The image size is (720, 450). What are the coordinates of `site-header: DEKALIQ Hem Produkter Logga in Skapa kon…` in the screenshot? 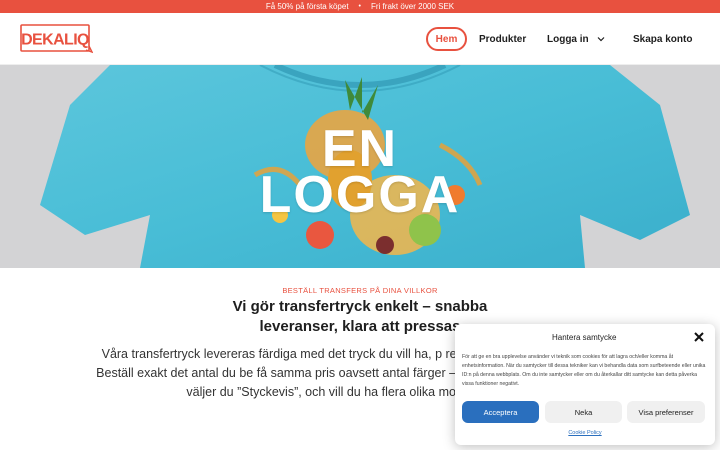 It's located at (360, 39).